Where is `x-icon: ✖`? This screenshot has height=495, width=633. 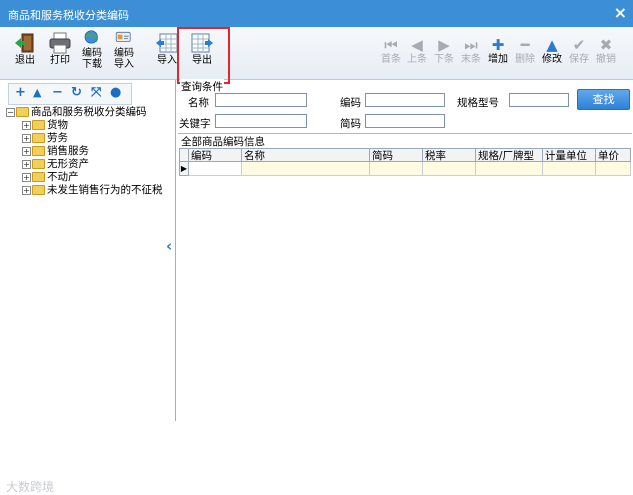 x-icon: ✖ is located at coordinates (606, 45).